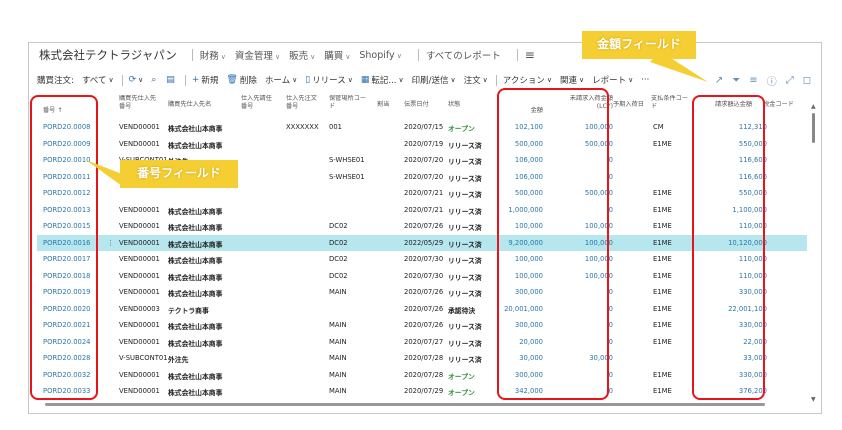 This screenshot has width=842, height=430. I want to click on status-cell: オープン, so click(461, 129).